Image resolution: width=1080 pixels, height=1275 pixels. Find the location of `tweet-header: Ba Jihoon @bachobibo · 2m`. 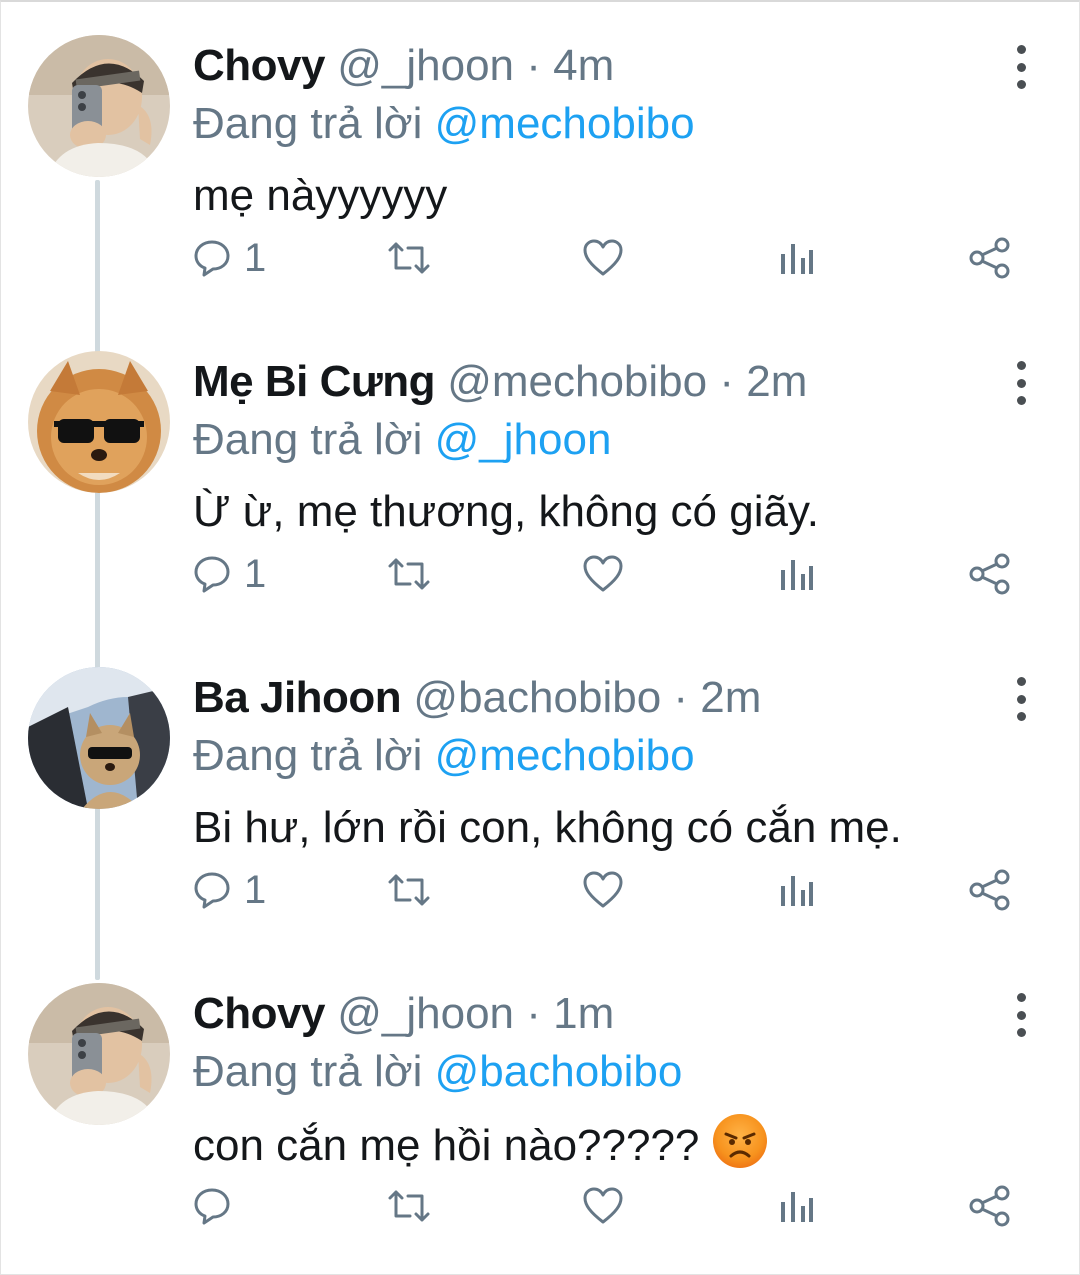

tweet-header: Ba Jihoon @bachobibo · 2m is located at coordinates (477, 698).